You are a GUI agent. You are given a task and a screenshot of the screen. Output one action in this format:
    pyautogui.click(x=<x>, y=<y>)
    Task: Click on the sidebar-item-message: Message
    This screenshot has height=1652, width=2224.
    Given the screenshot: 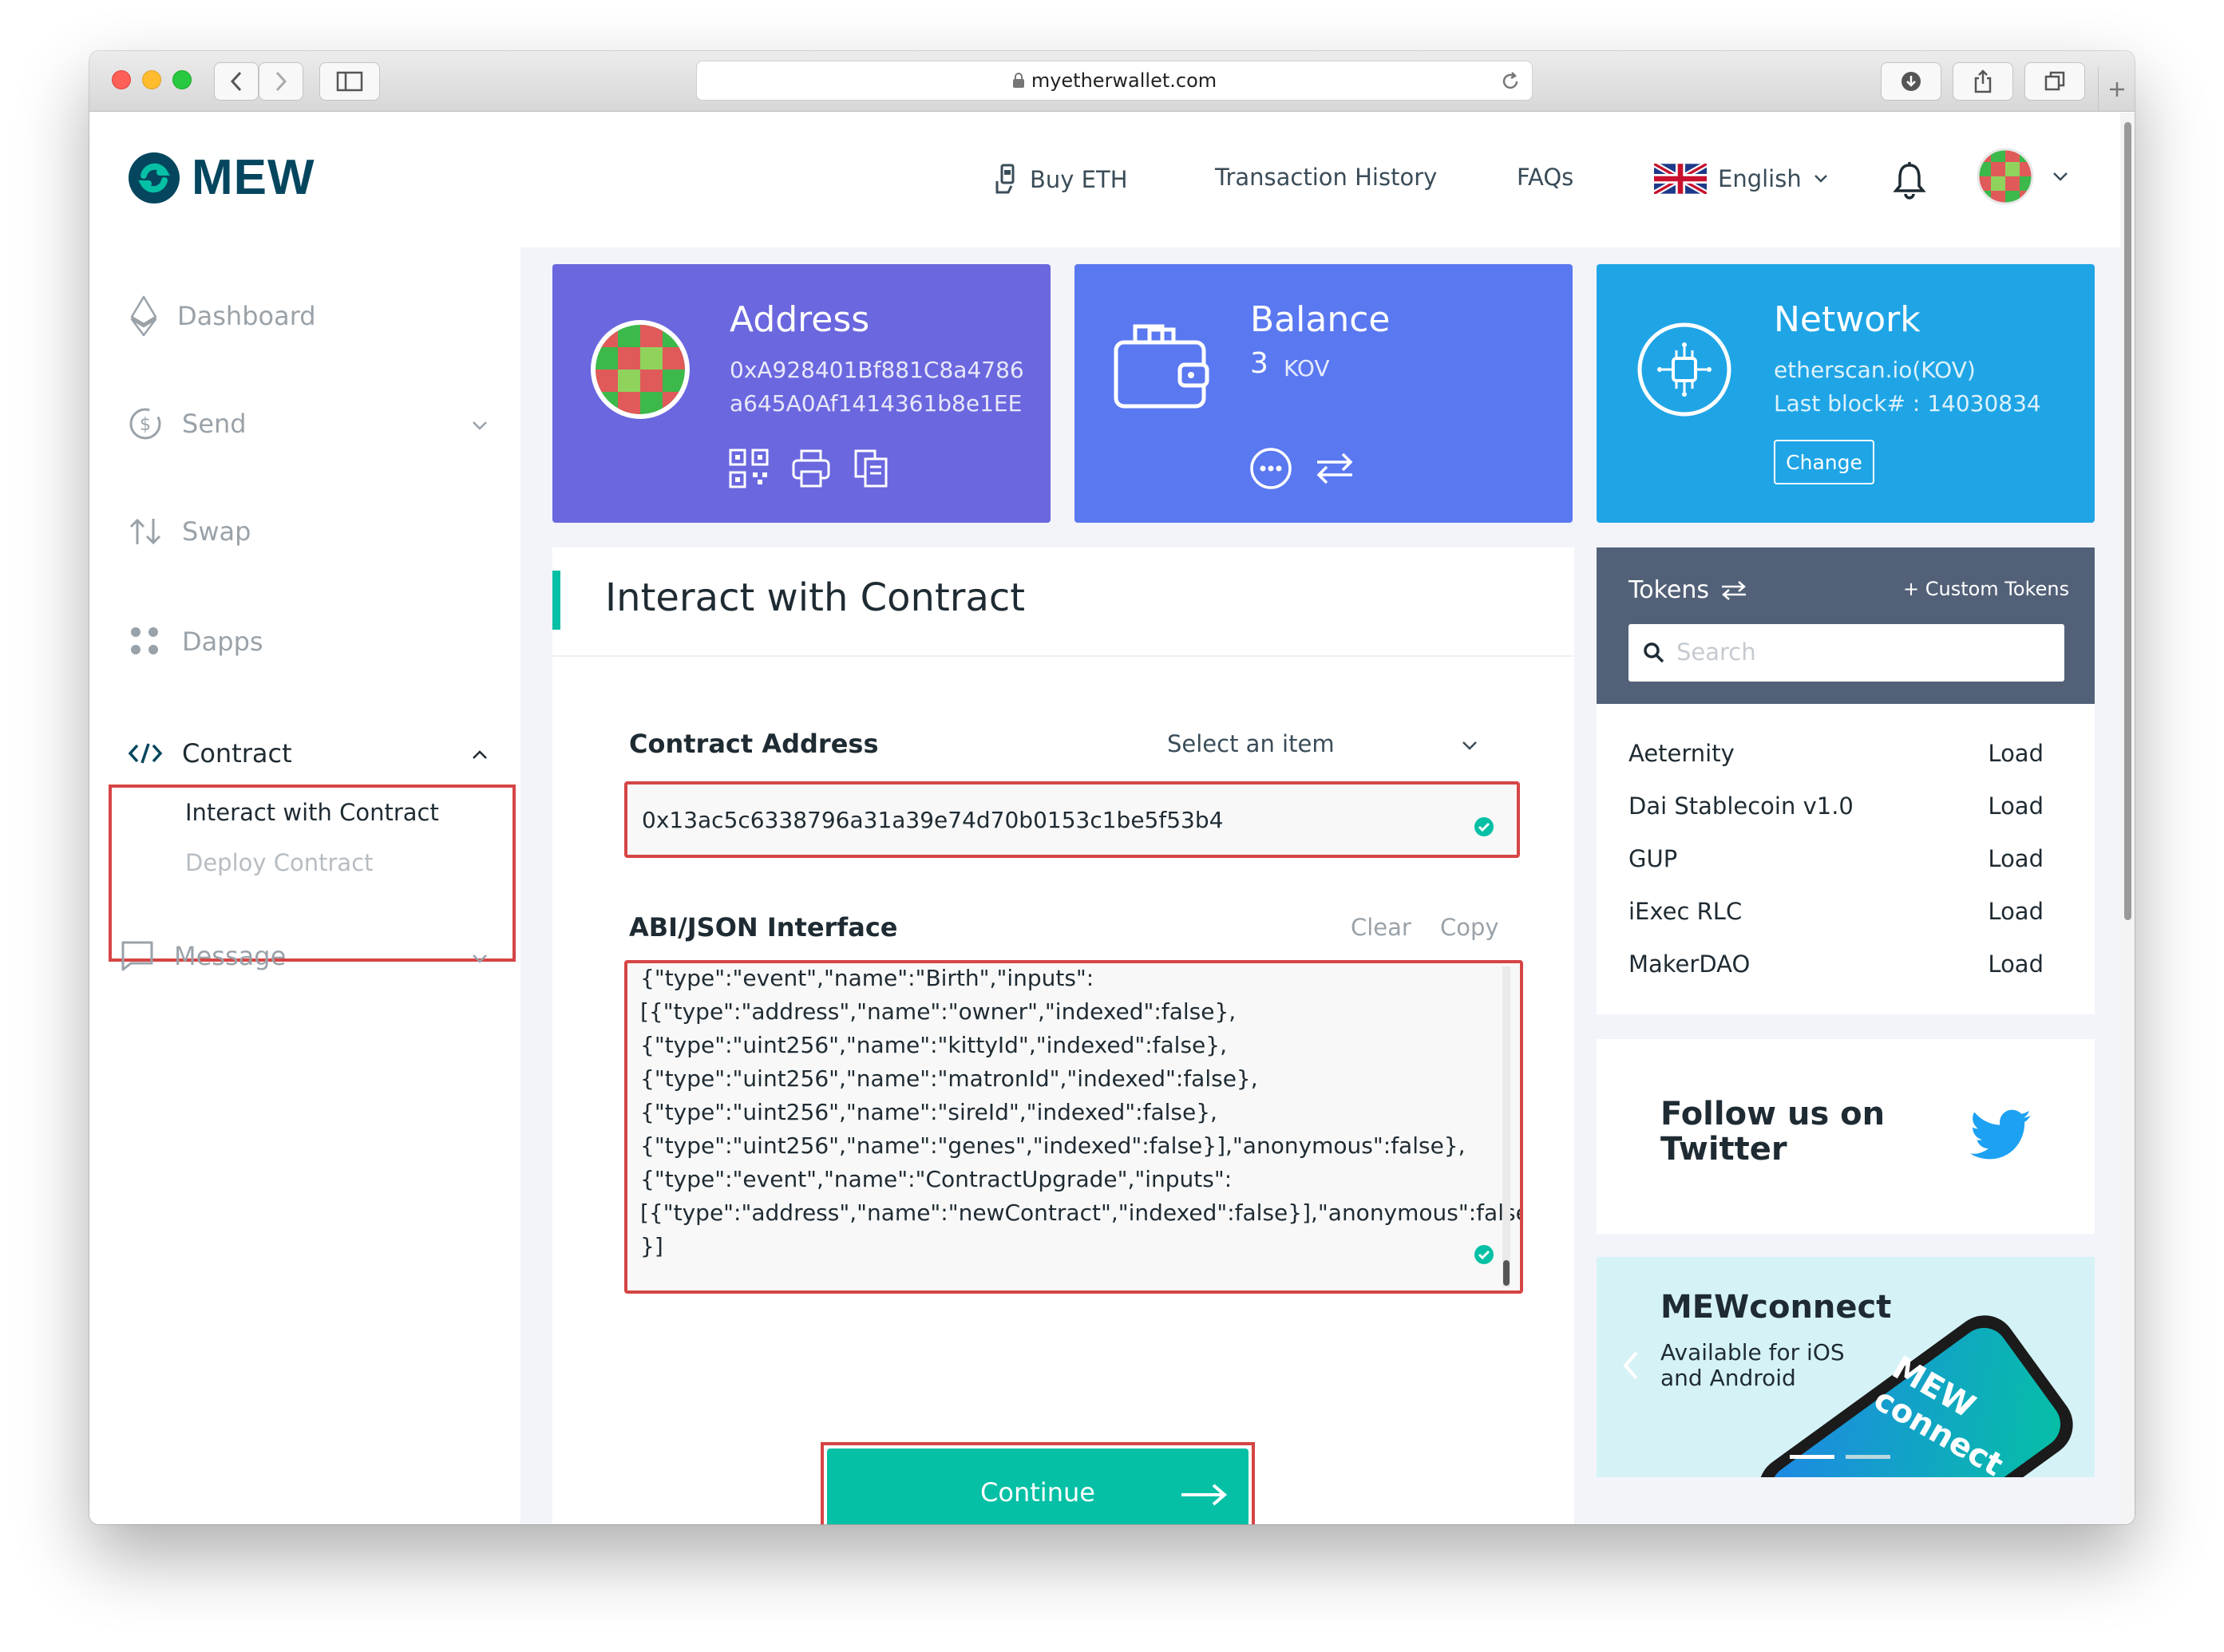 What is the action you would take?
    pyautogui.click(x=203, y=956)
    